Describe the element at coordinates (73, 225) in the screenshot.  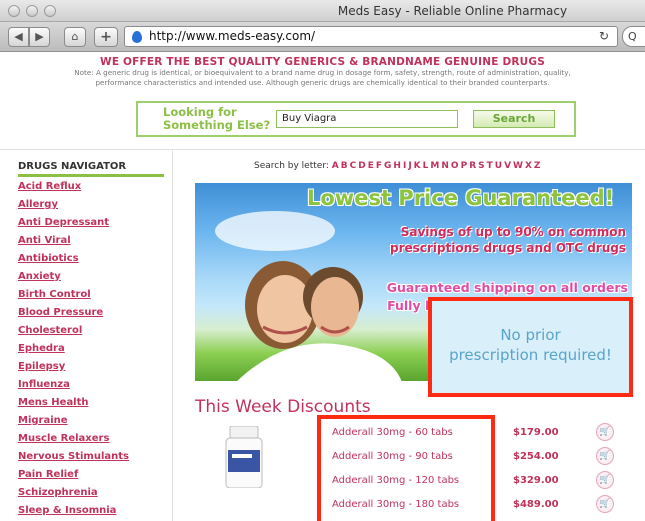
I see `sidebar-item-anti-depressant: Anti Depressant` at that location.